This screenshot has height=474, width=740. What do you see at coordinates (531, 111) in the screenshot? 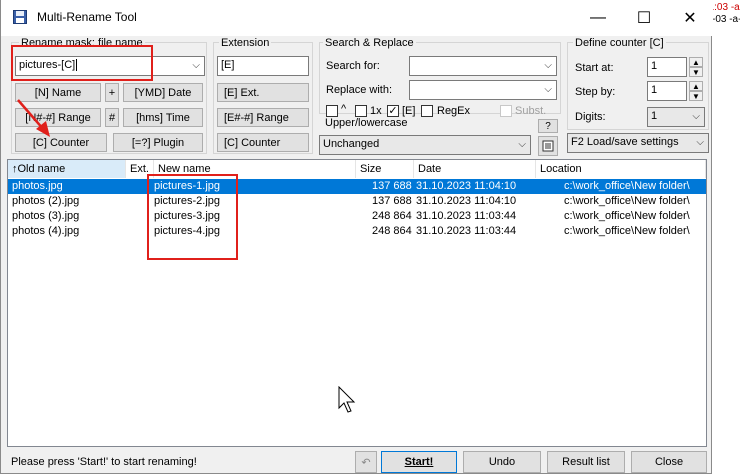
I see `subst-label: Subst.` at bounding box center [531, 111].